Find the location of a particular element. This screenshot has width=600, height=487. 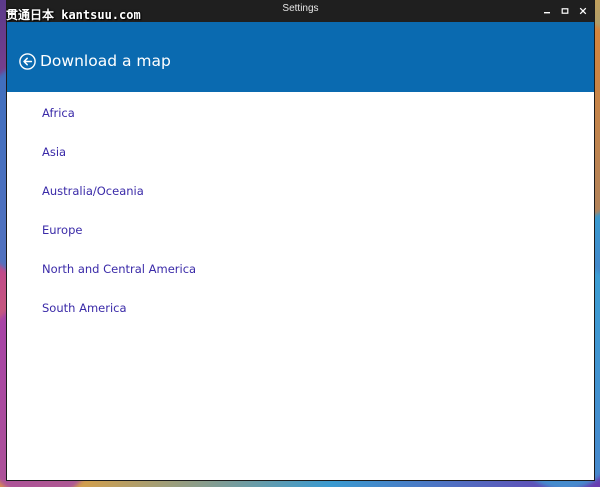

close-icon is located at coordinates (583, 11).